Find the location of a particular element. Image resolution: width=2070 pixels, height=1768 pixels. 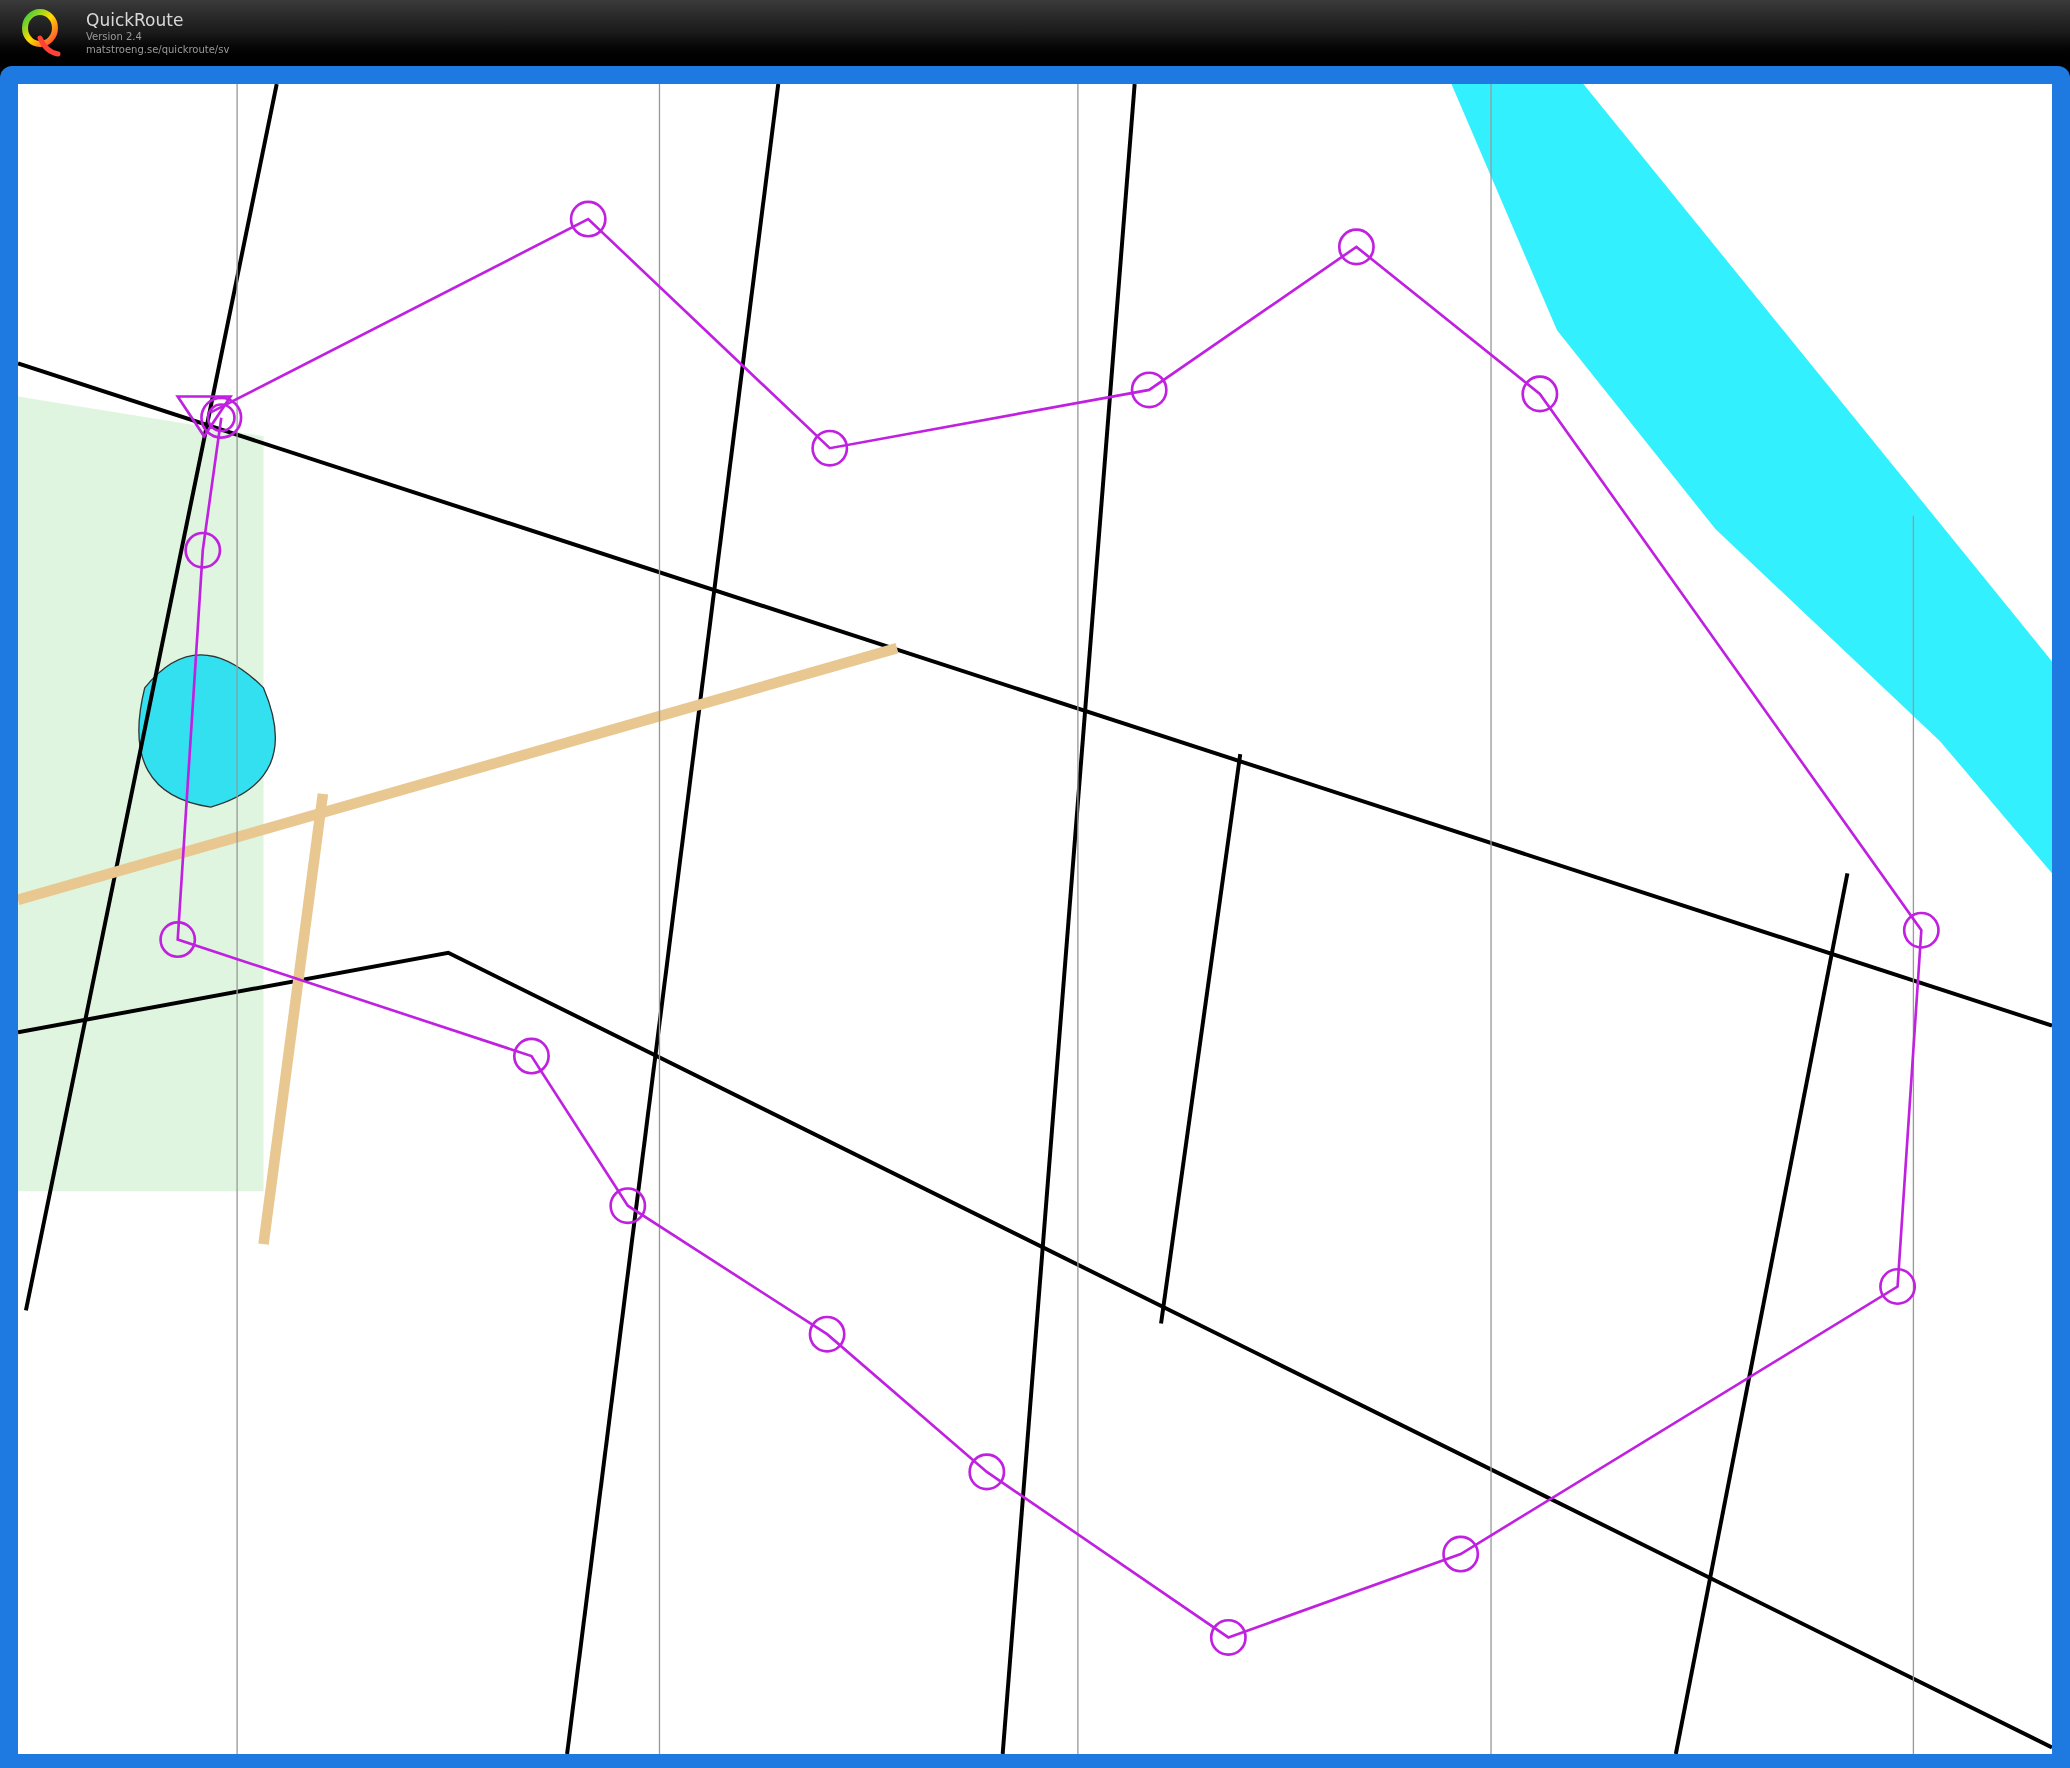

website-link: matstroeng.se/quickroute/sv is located at coordinates (158, 50).